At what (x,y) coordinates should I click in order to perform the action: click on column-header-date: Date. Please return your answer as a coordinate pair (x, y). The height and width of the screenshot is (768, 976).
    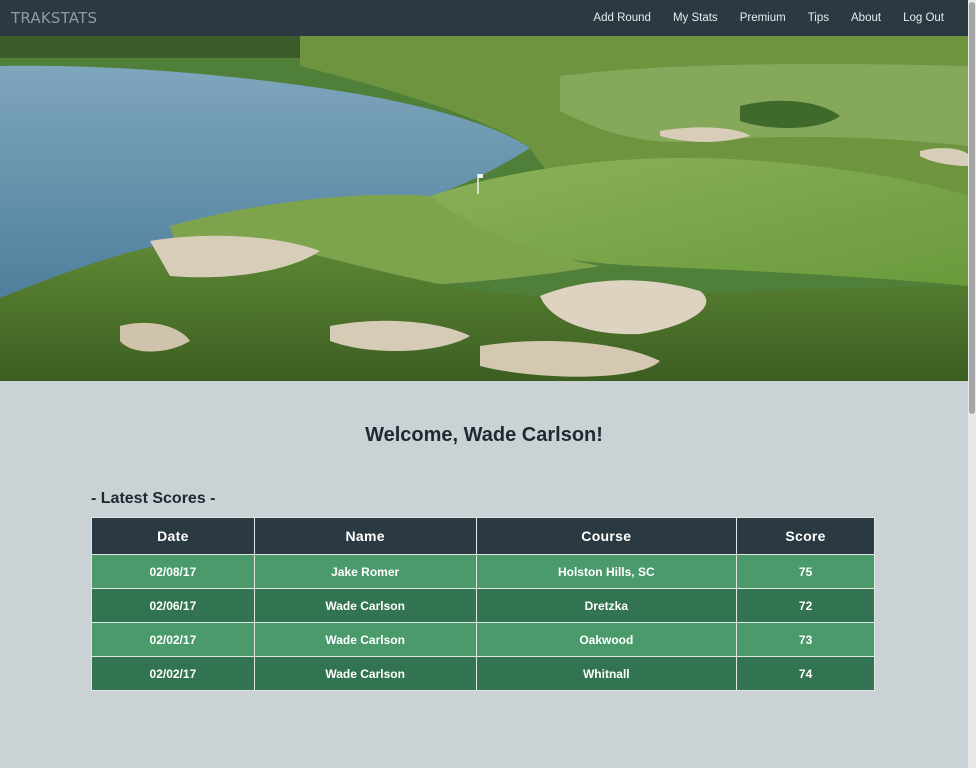
    Looking at the image, I should click on (173, 536).